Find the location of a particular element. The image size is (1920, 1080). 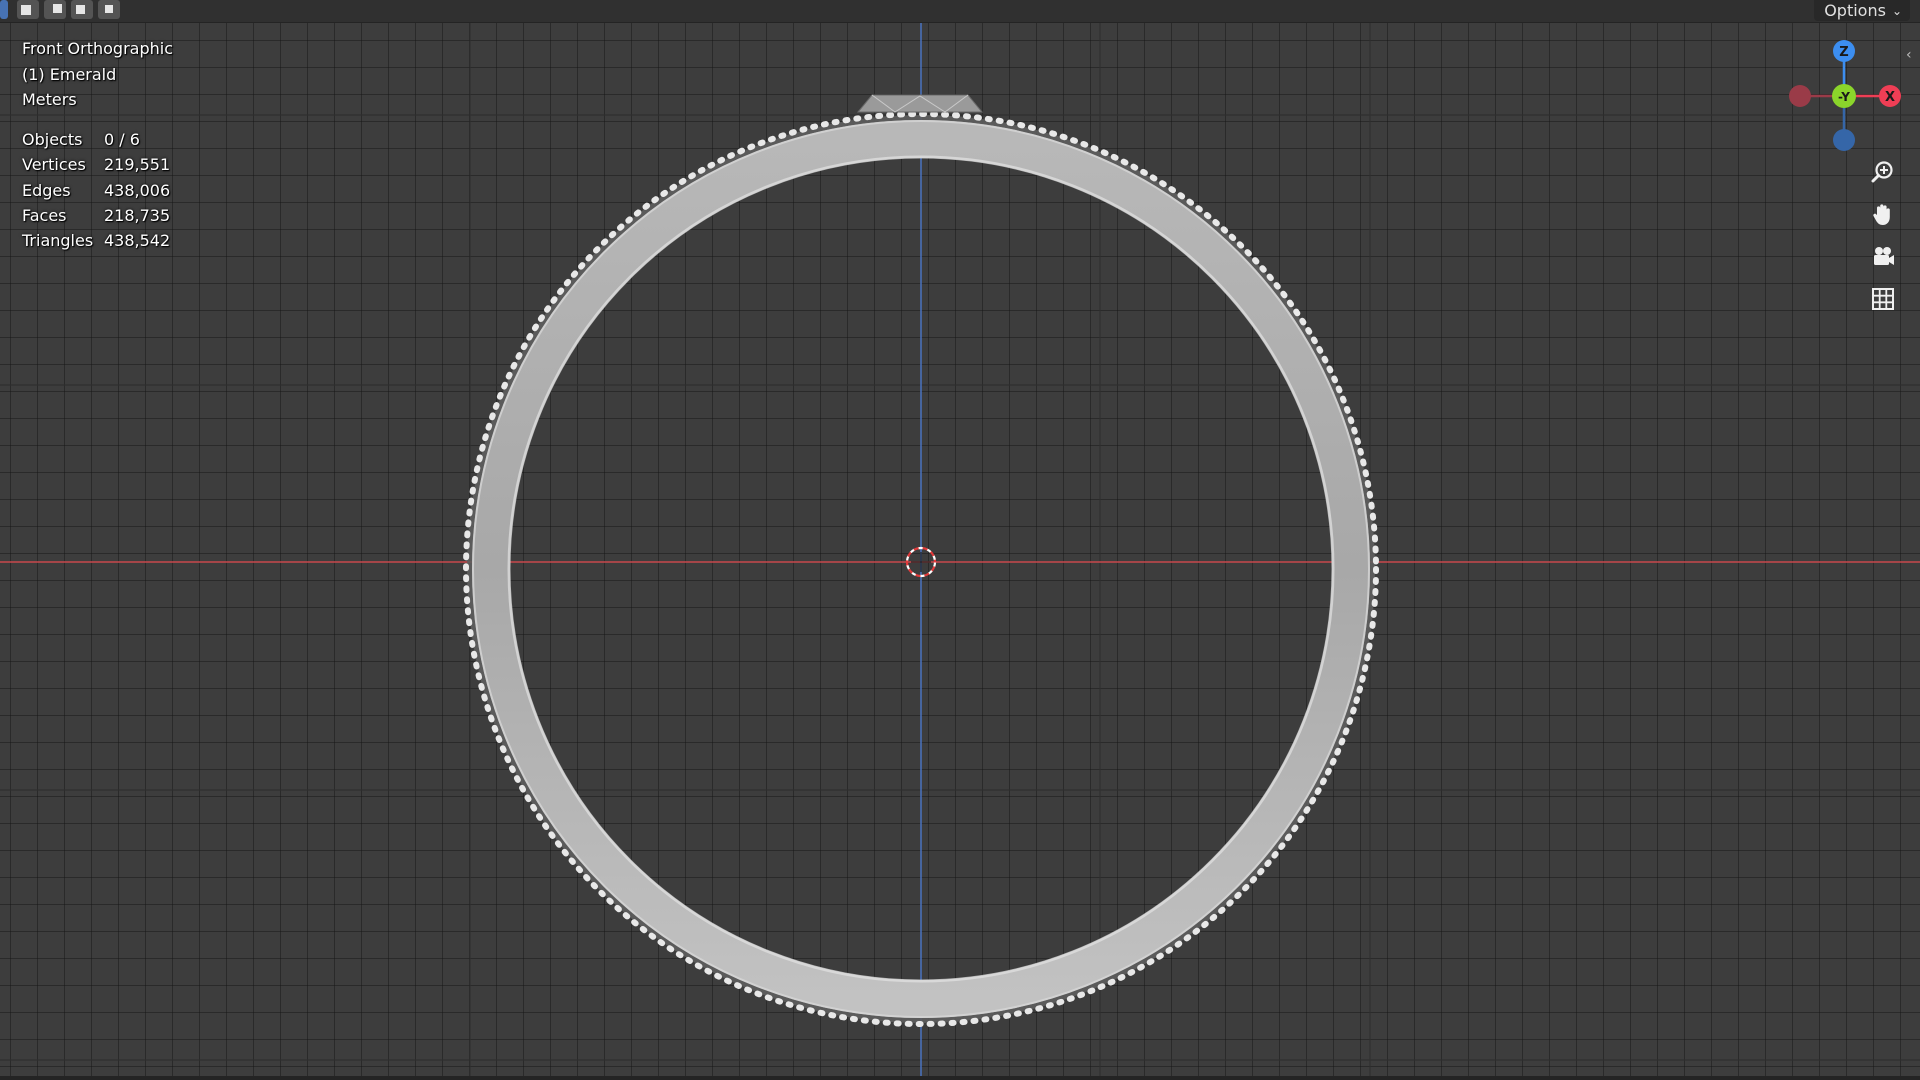

stat-row-edges: Edges 438,006 is located at coordinates (96, 190).